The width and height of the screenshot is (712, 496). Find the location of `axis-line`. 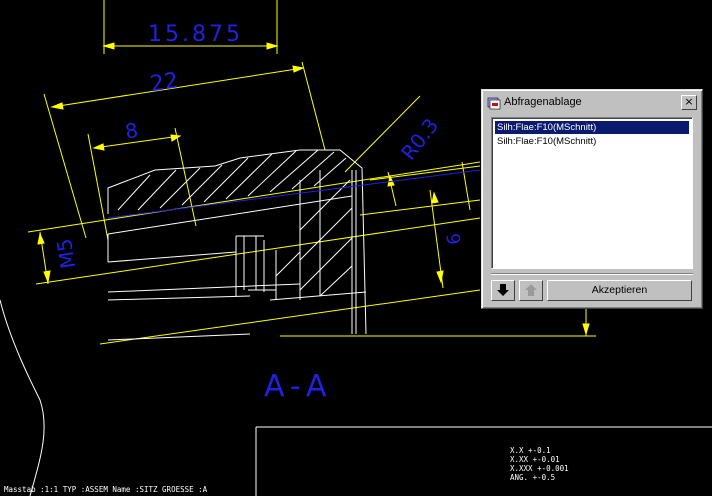

axis-line is located at coordinates (294, 194).